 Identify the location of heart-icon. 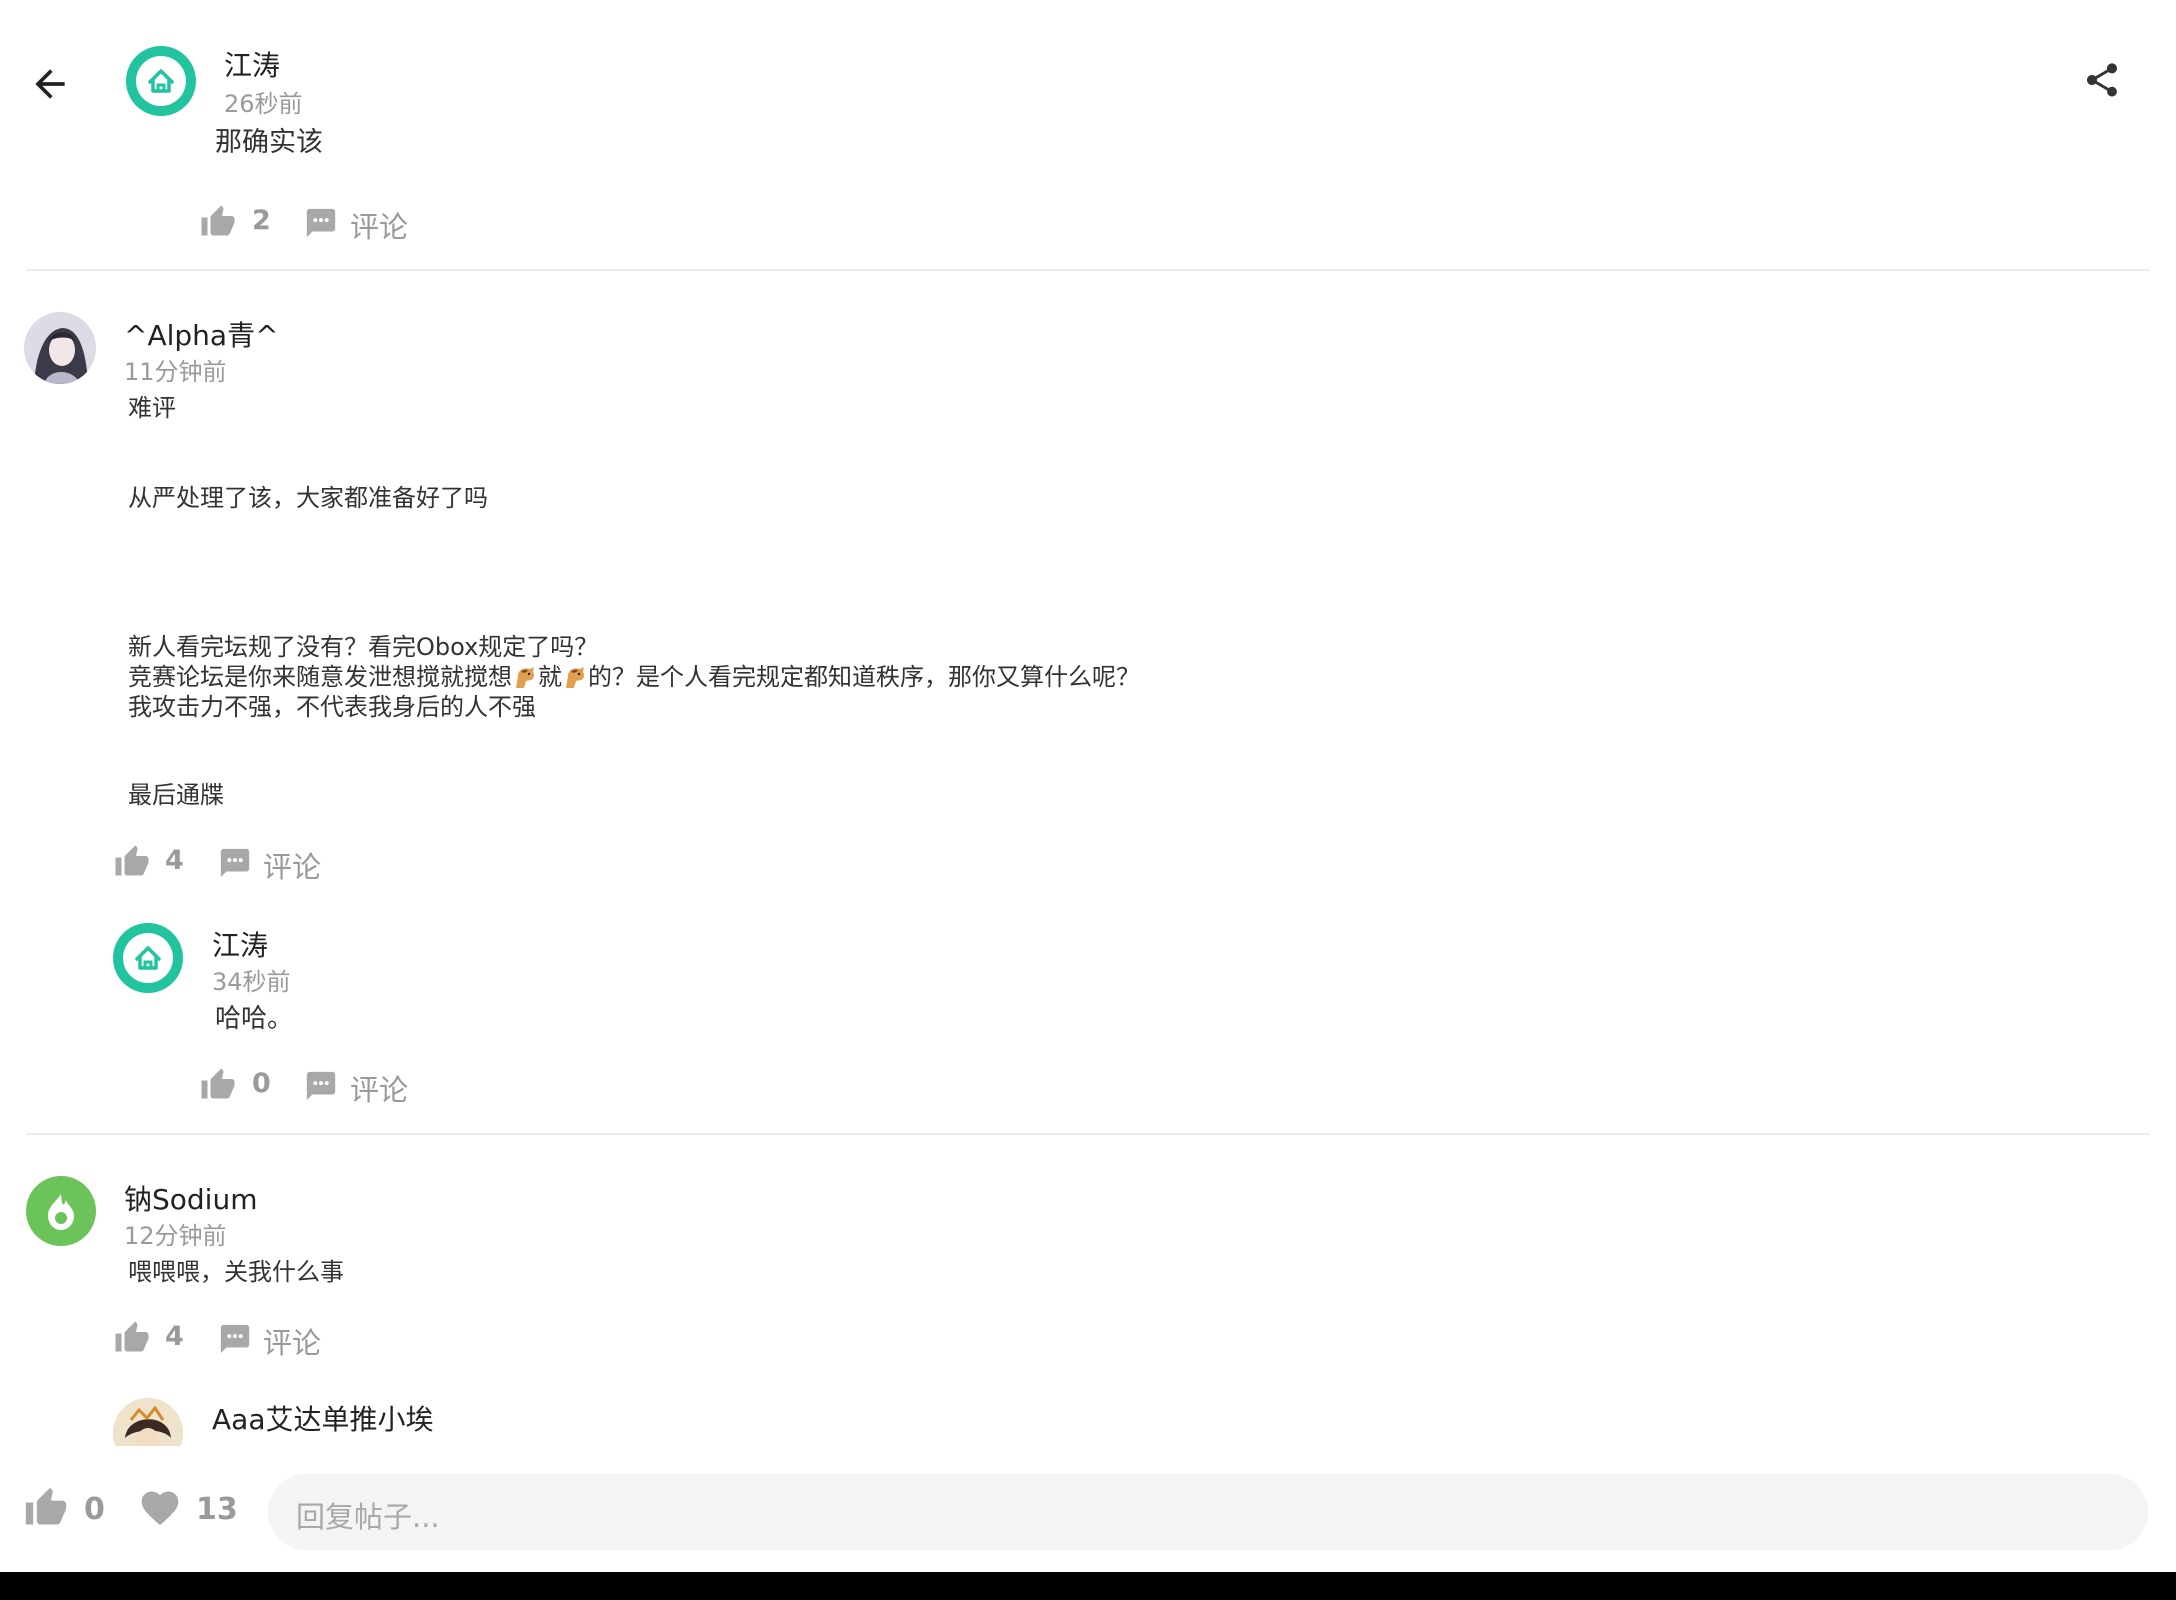
(160, 1508).